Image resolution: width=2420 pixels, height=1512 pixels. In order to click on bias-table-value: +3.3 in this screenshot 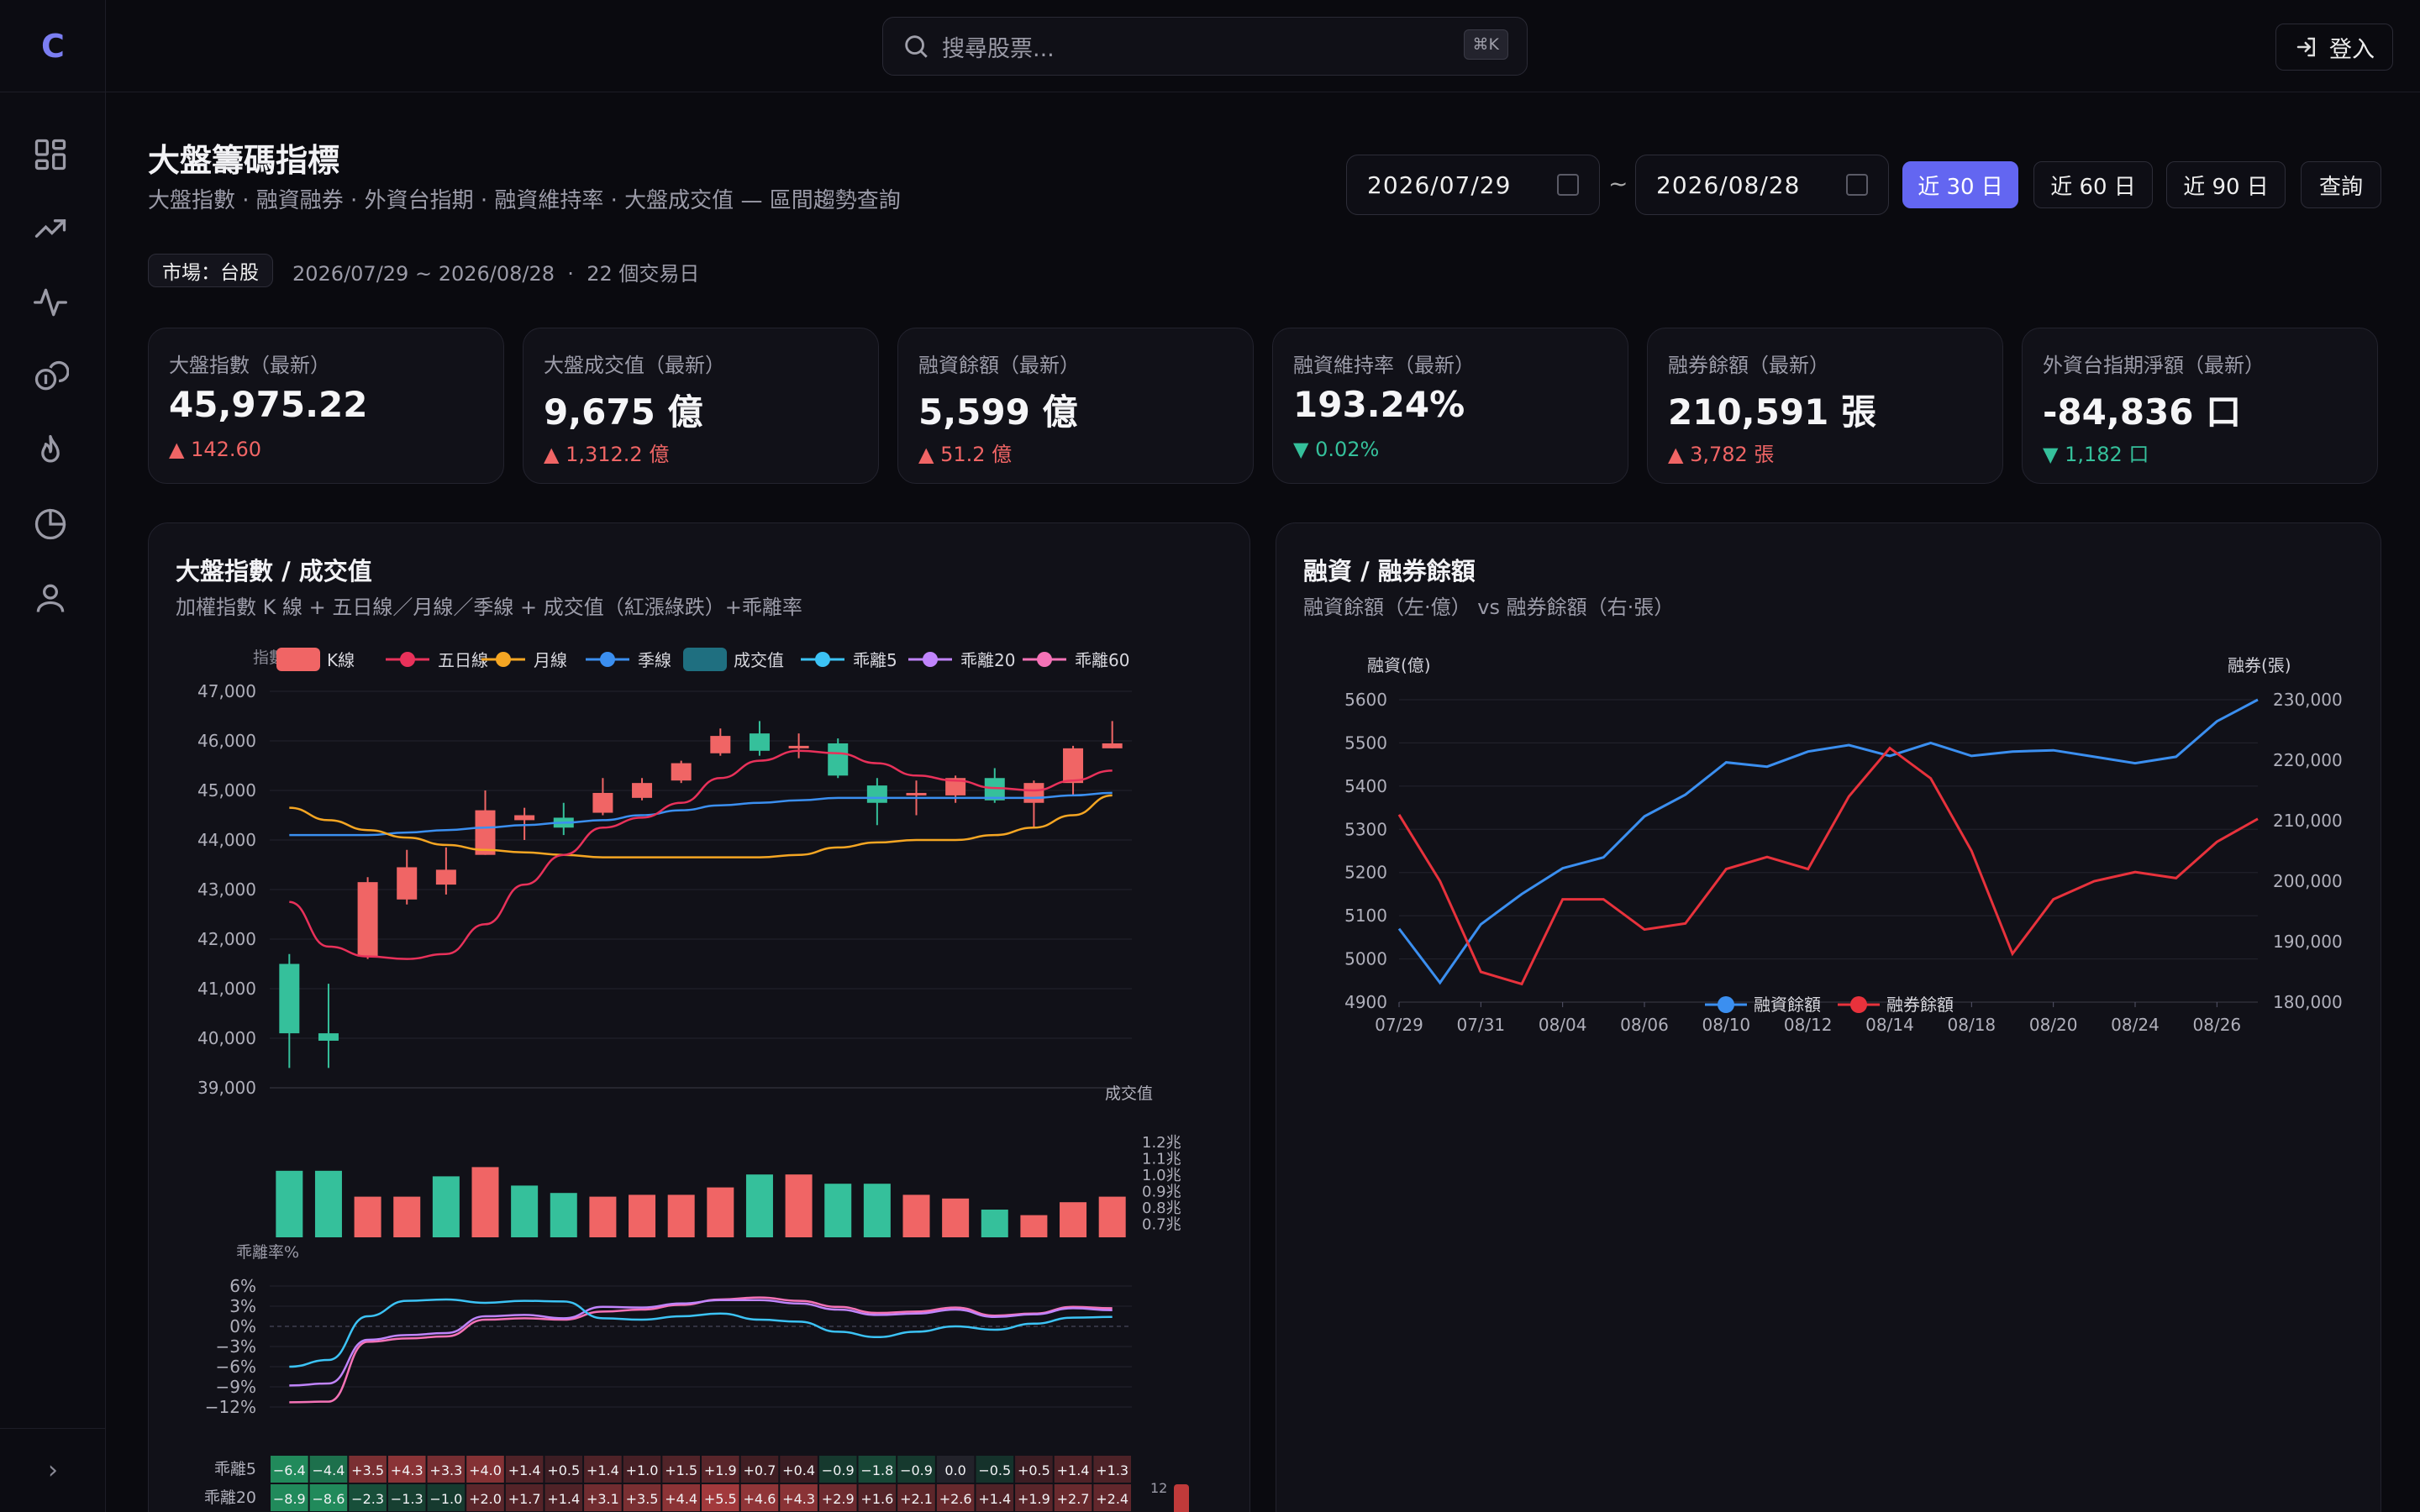, I will do `click(446, 1470)`.